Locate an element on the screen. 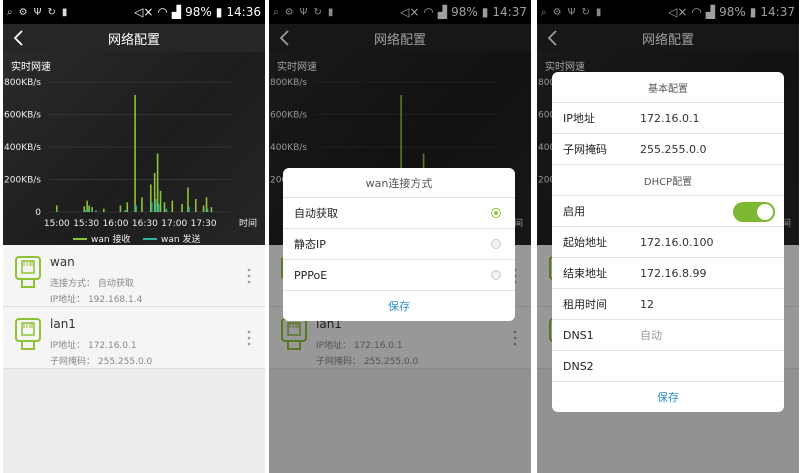  app-bar: 网络配置 is located at coordinates (134, 38).